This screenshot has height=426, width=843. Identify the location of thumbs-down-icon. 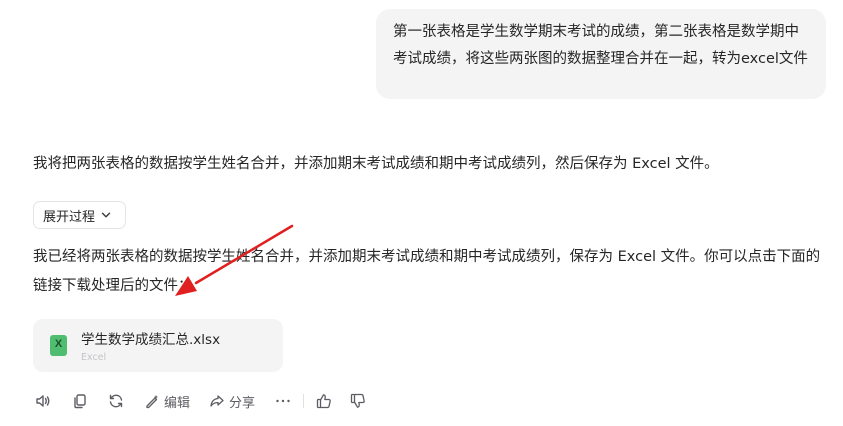
(357, 400).